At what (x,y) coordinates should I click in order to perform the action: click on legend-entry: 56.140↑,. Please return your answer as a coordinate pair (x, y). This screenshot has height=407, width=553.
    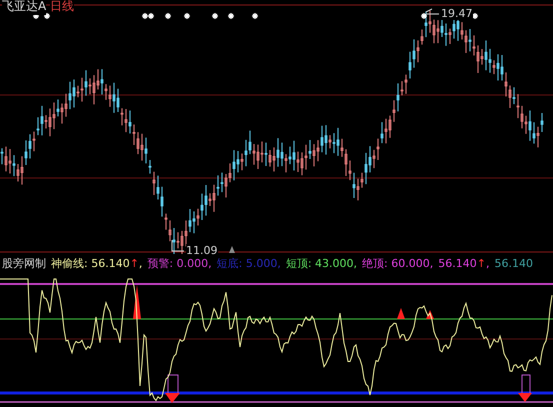
    Looking at the image, I should click on (464, 264).